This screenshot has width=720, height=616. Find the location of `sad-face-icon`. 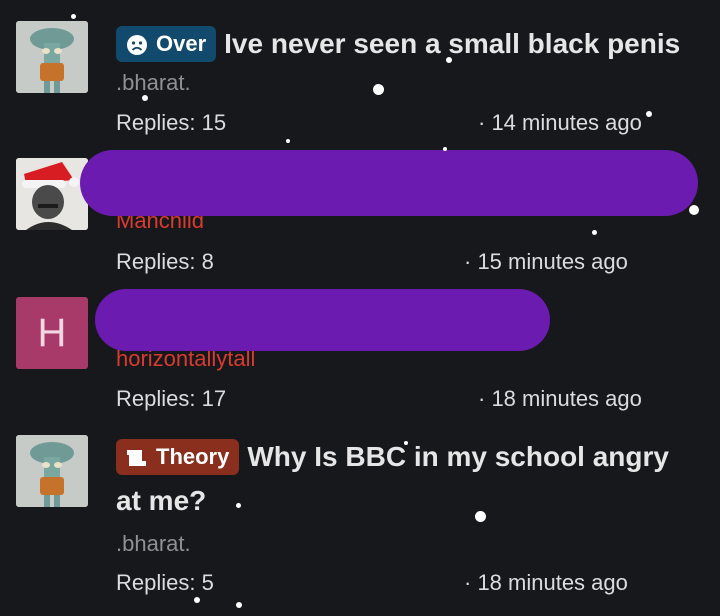

sad-face-icon is located at coordinates (137, 45).